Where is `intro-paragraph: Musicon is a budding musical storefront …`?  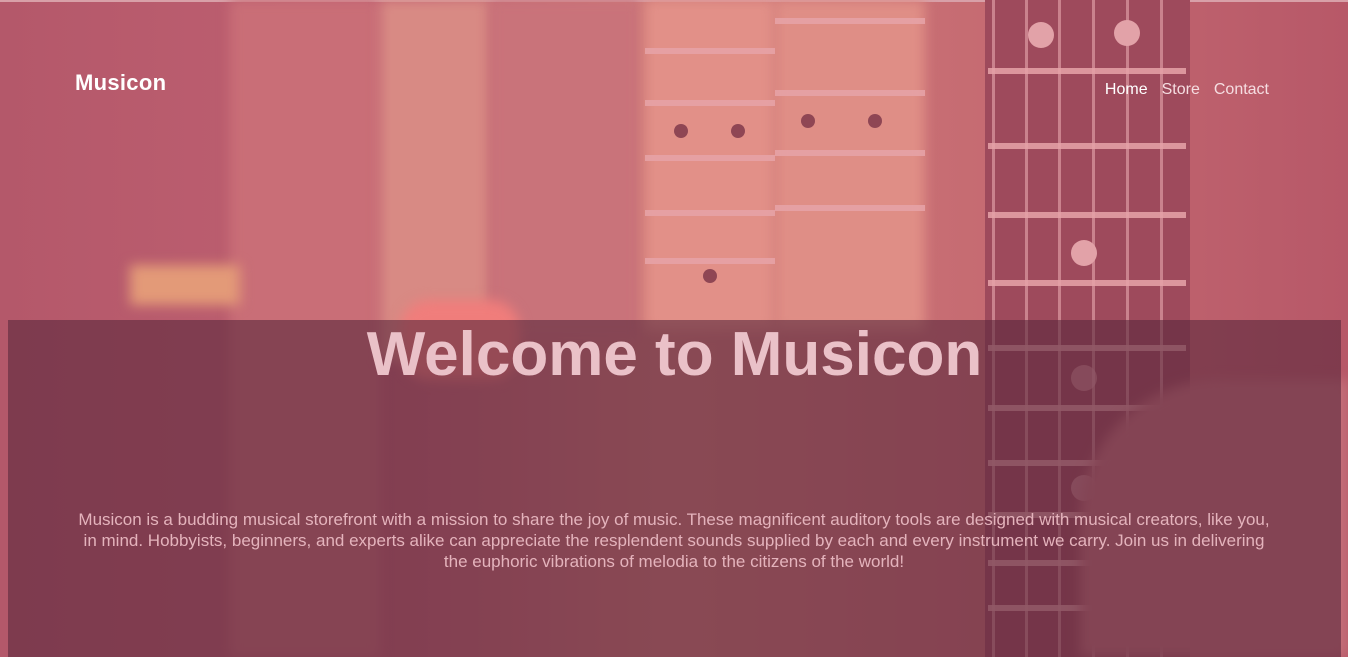
intro-paragraph: Musicon is a budding musical storefront … is located at coordinates (674, 540).